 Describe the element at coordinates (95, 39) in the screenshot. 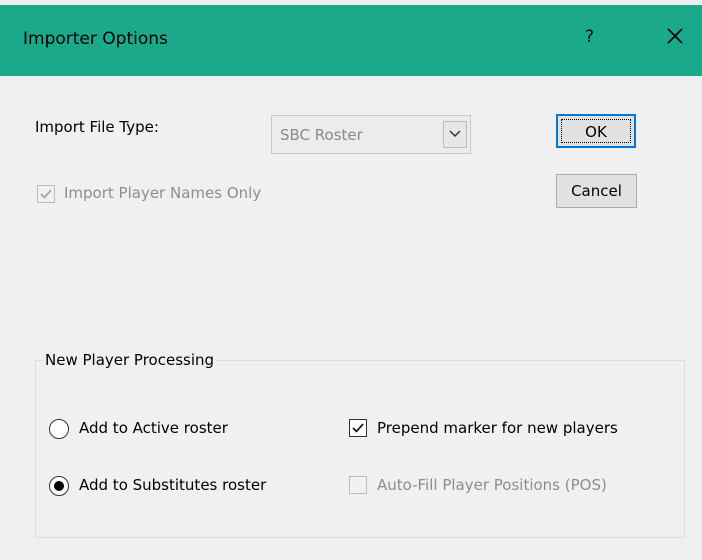

I see `window-title: Importer Options` at that location.